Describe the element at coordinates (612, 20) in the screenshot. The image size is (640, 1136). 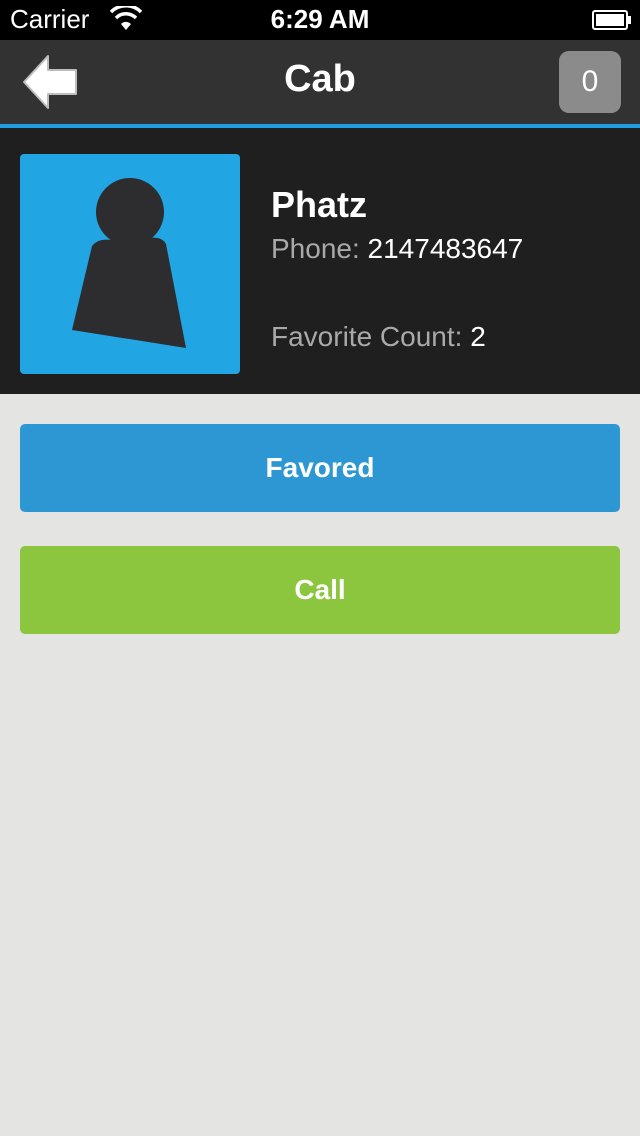
I see `battery-icon` at that location.